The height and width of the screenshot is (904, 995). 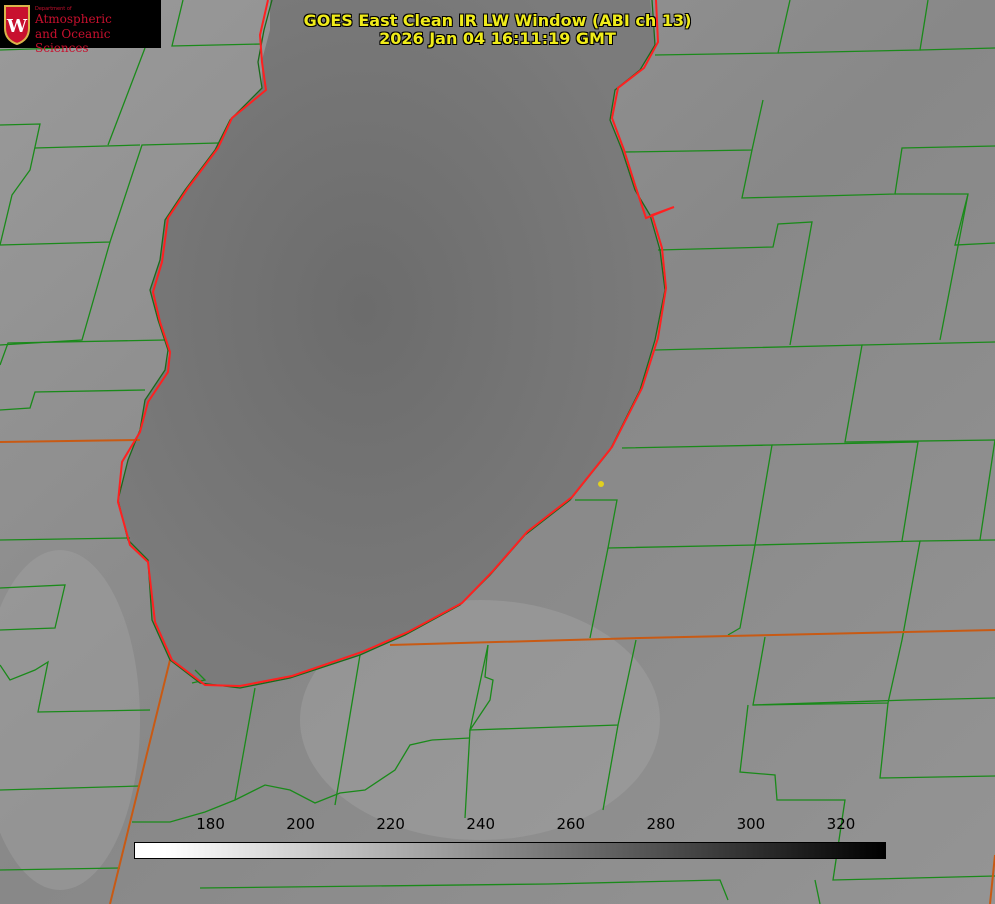 I want to click on station-marker, so click(x=601, y=484).